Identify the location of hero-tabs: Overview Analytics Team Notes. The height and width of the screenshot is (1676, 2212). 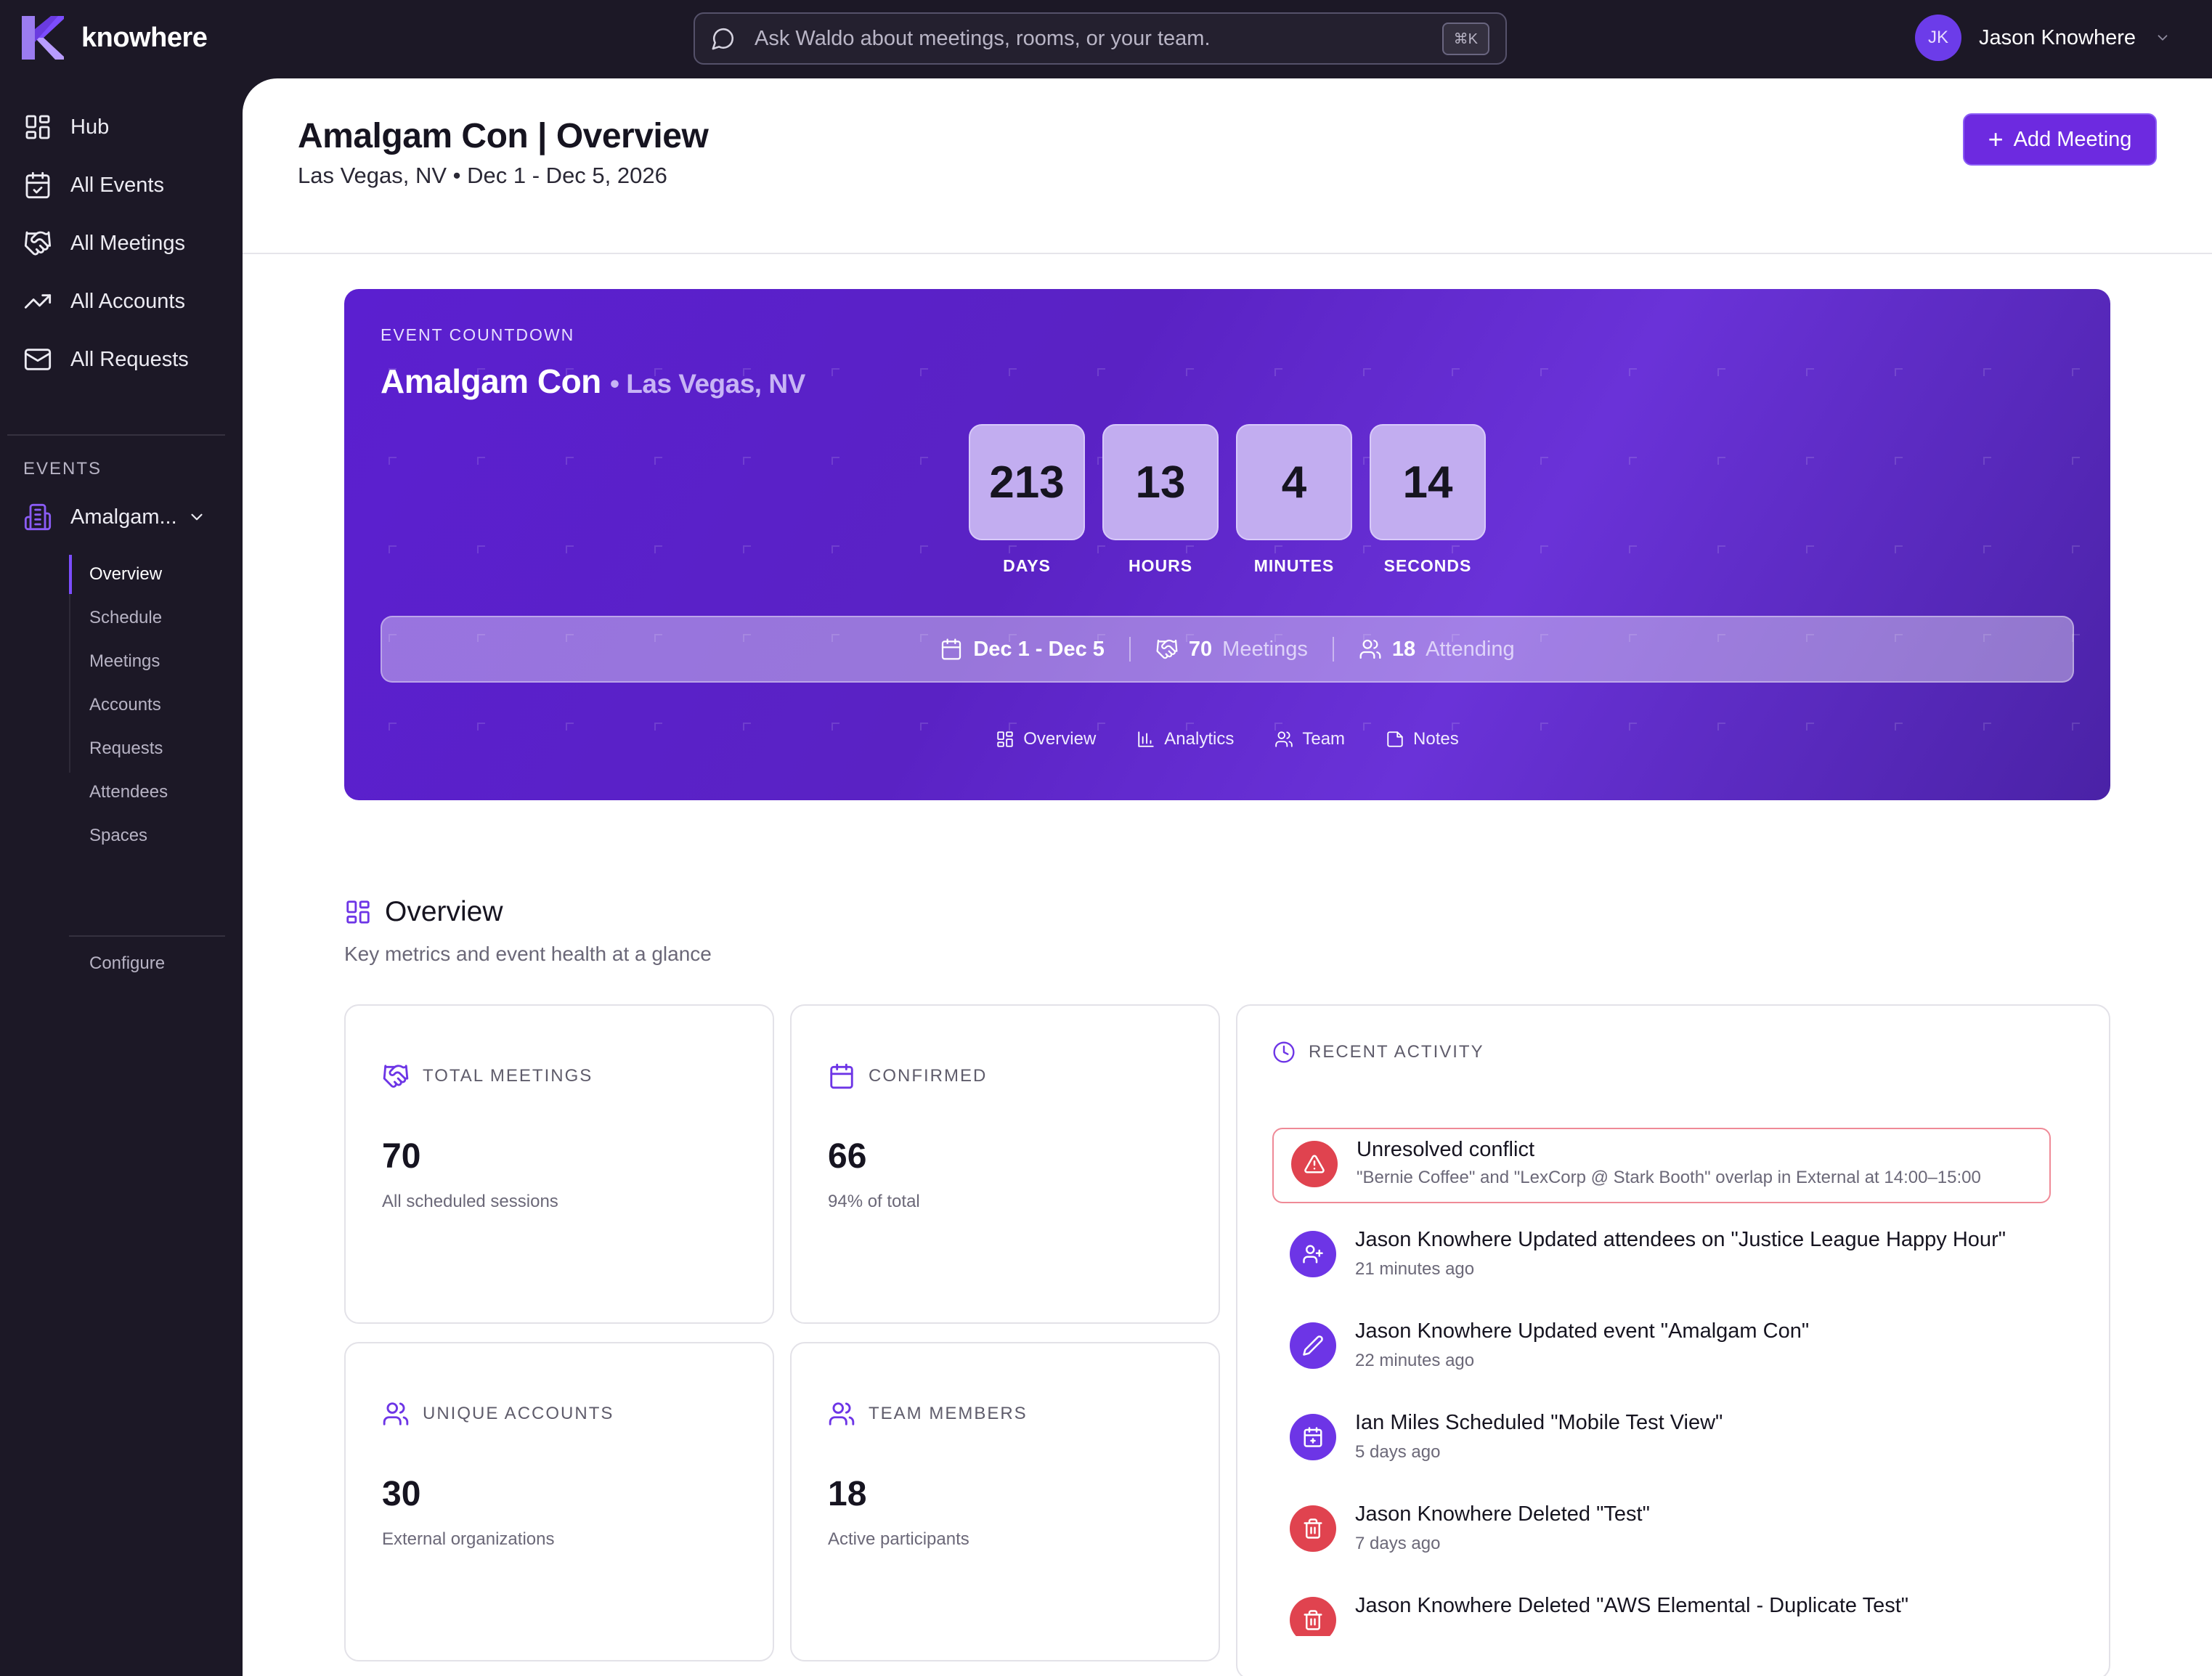
(1227, 739).